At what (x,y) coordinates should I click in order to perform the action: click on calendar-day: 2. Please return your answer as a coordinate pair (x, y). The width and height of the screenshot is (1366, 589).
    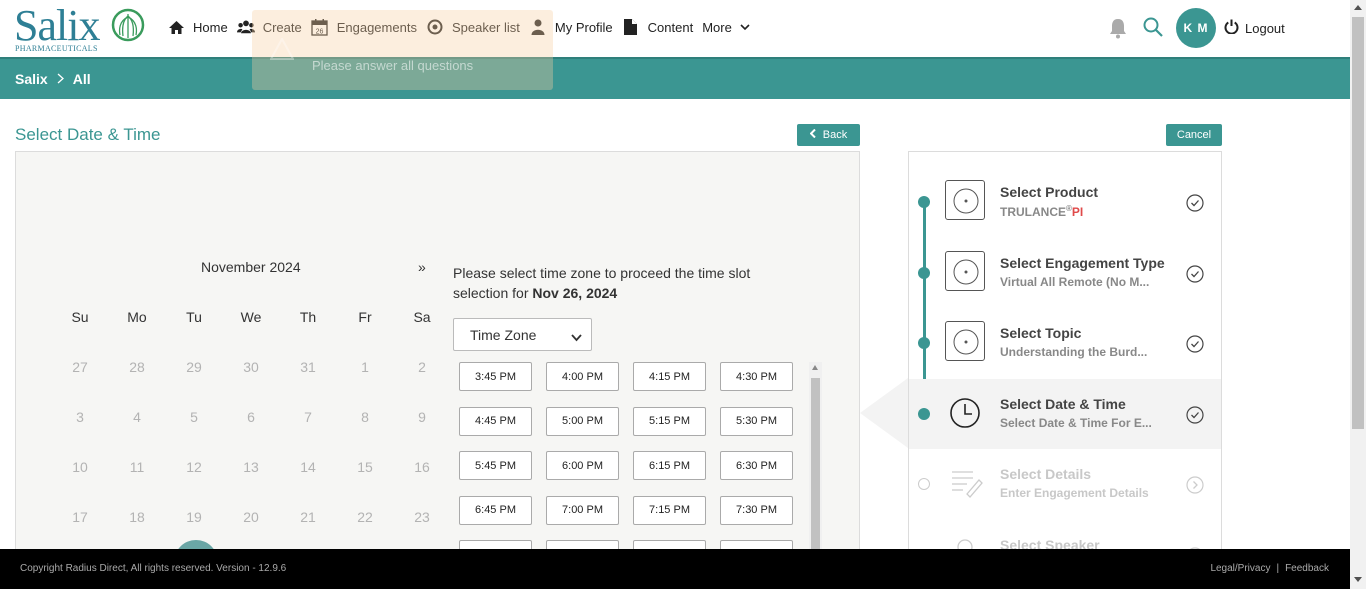
    Looking at the image, I should click on (422, 367).